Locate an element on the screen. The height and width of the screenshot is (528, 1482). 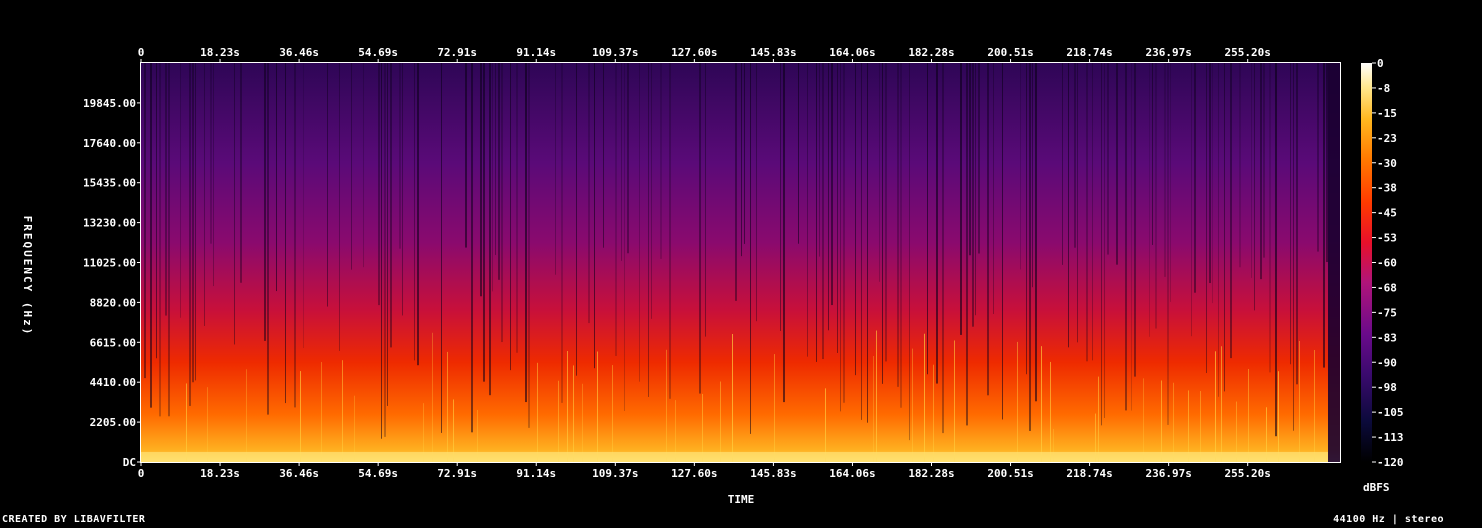
y-tick-label: 13230.00 is located at coordinates (109, 223).